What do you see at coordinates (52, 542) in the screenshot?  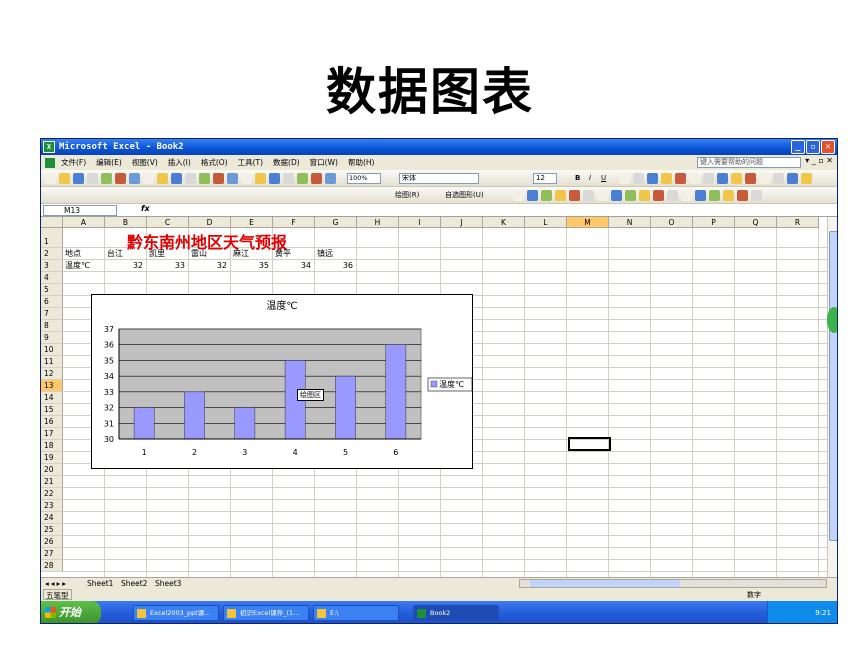 I see `row-header-26: 26` at bounding box center [52, 542].